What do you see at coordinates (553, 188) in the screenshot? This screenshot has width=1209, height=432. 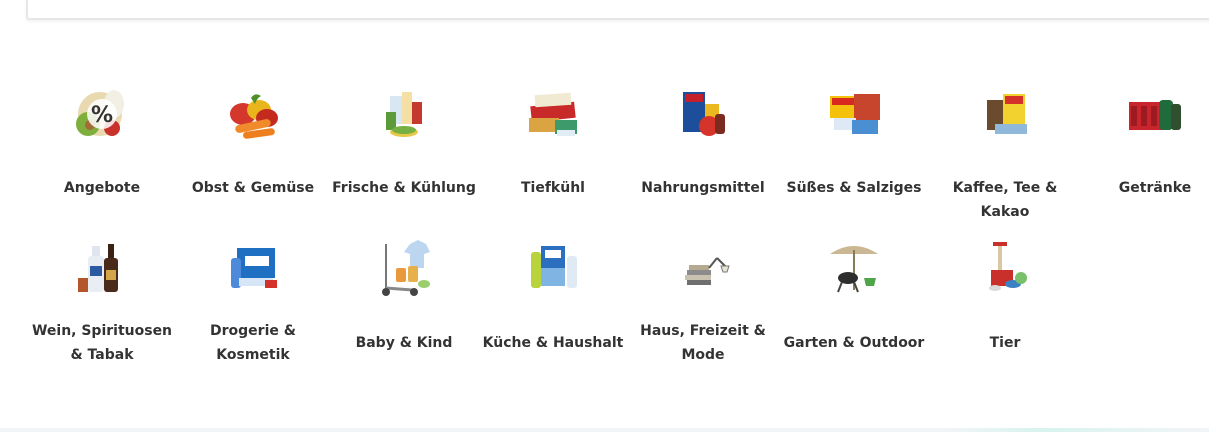 I see `category-label: Tiefkühl` at bounding box center [553, 188].